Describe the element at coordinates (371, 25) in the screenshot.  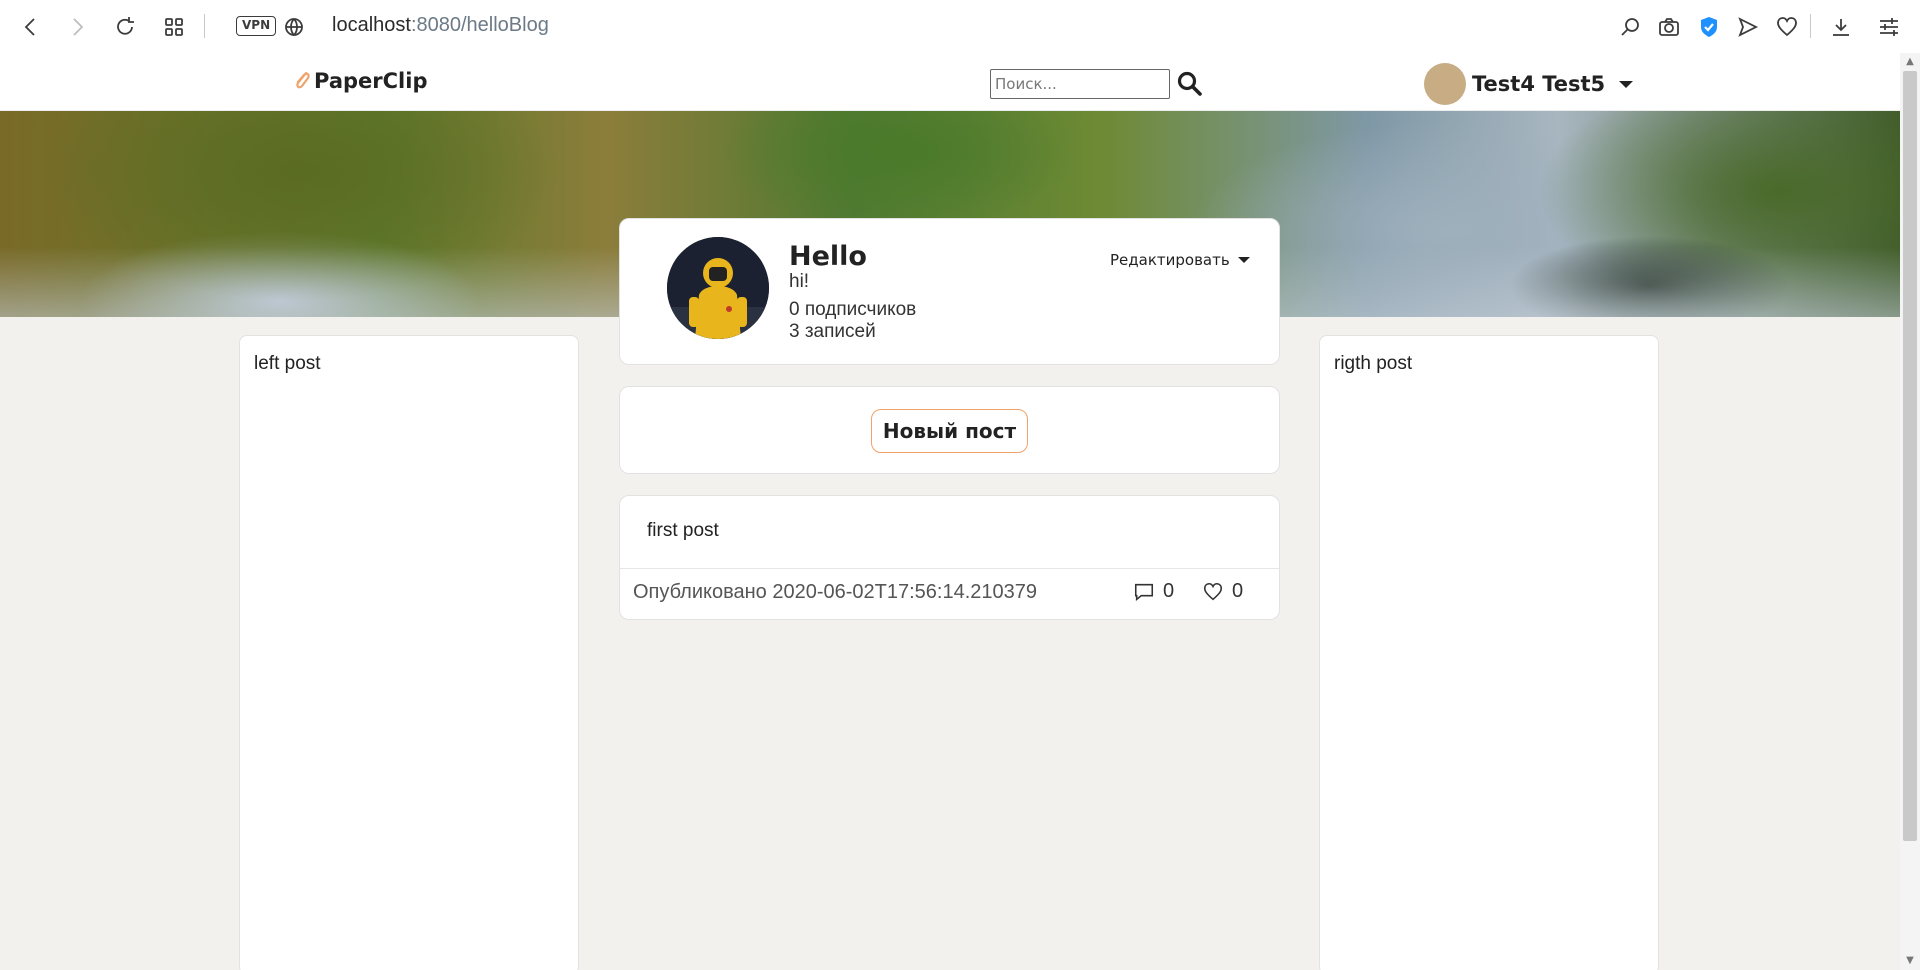
I see `url-host: localhost` at that location.